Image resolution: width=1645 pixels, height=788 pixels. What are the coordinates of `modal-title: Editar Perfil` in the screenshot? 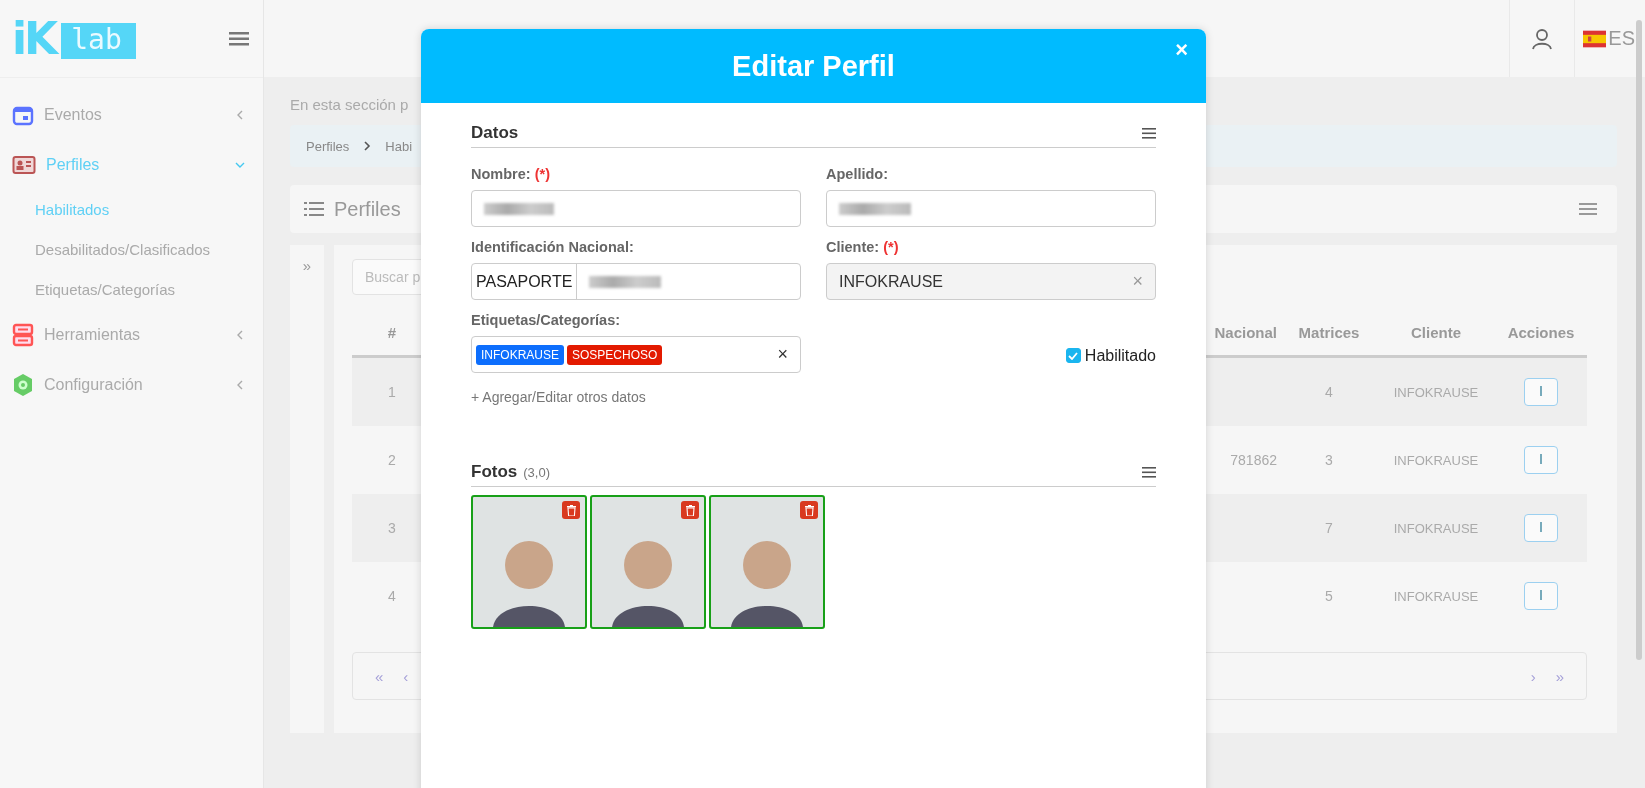 It's located at (813, 66).